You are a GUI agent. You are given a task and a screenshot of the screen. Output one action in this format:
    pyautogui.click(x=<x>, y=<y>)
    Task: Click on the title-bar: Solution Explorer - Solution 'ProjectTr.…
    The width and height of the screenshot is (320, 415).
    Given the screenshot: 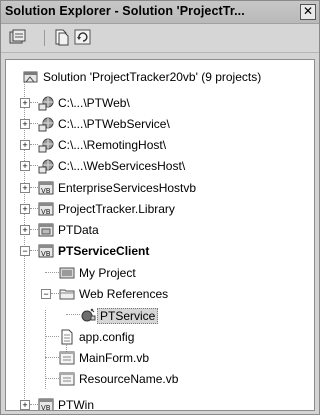 What is the action you would take?
    pyautogui.click(x=160, y=12)
    